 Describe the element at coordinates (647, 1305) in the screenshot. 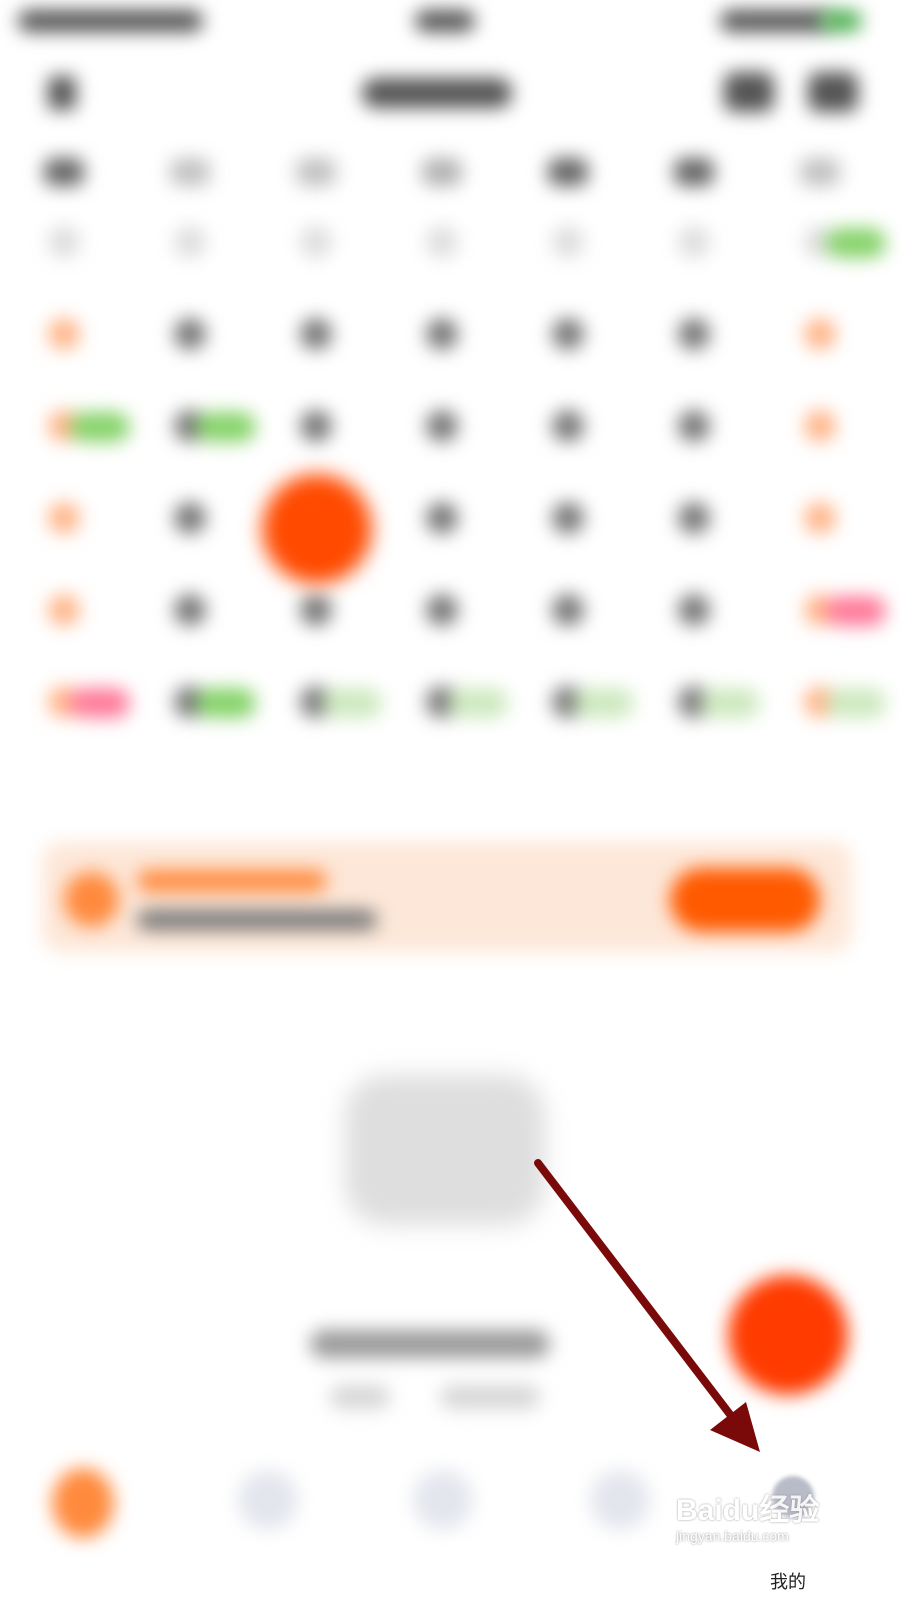

I see `annotation-arrow` at that location.